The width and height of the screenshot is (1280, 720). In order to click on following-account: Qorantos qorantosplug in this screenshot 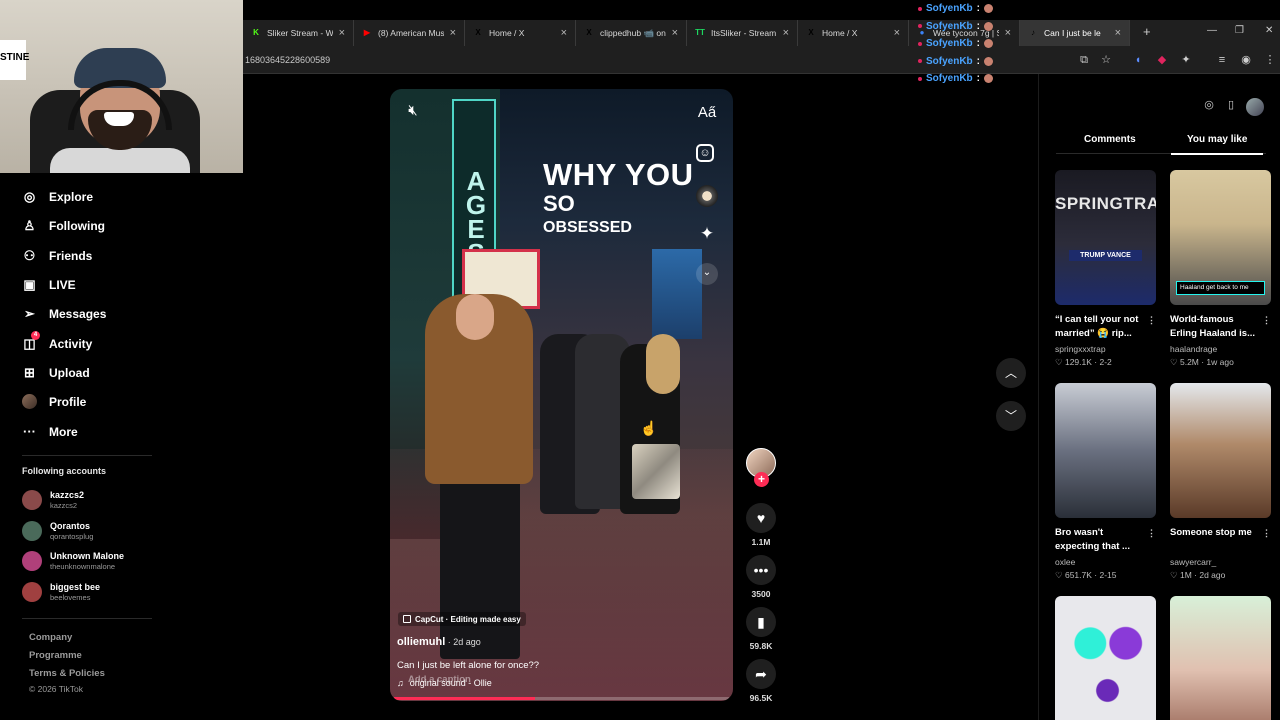, I will do `click(57, 531)`.